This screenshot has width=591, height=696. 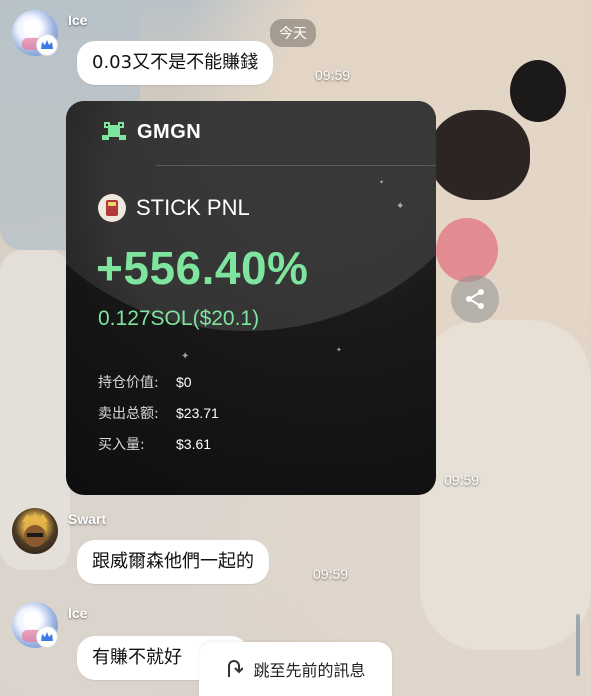 I want to click on brand-row: GMGN, so click(x=150, y=132).